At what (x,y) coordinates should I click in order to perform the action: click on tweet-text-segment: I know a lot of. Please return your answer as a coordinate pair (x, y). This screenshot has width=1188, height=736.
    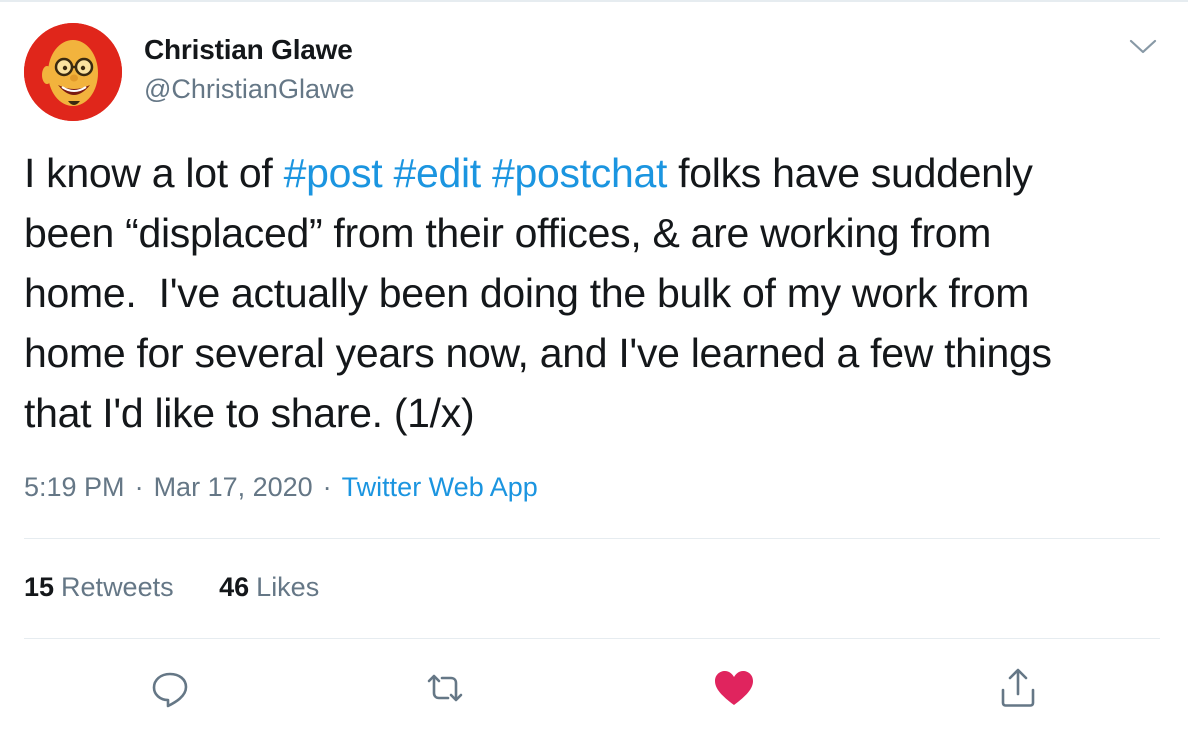
    Looking at the image, I should click on (154, 173).